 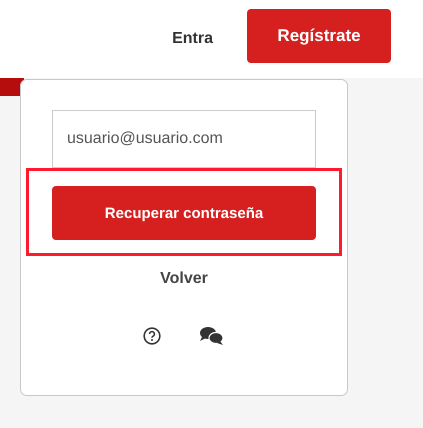 I want to click on recover-password-button: Recuperar contraseña, so click(x=184, y=213).